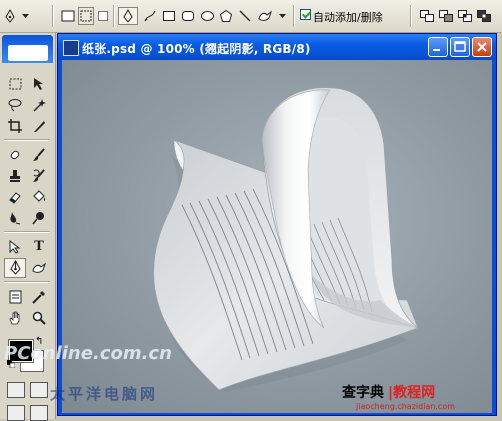  What do you see at coordinates (39, 247) in the screenshot?
I see `type-tool-icon: T` at bounding box center [39, 247].